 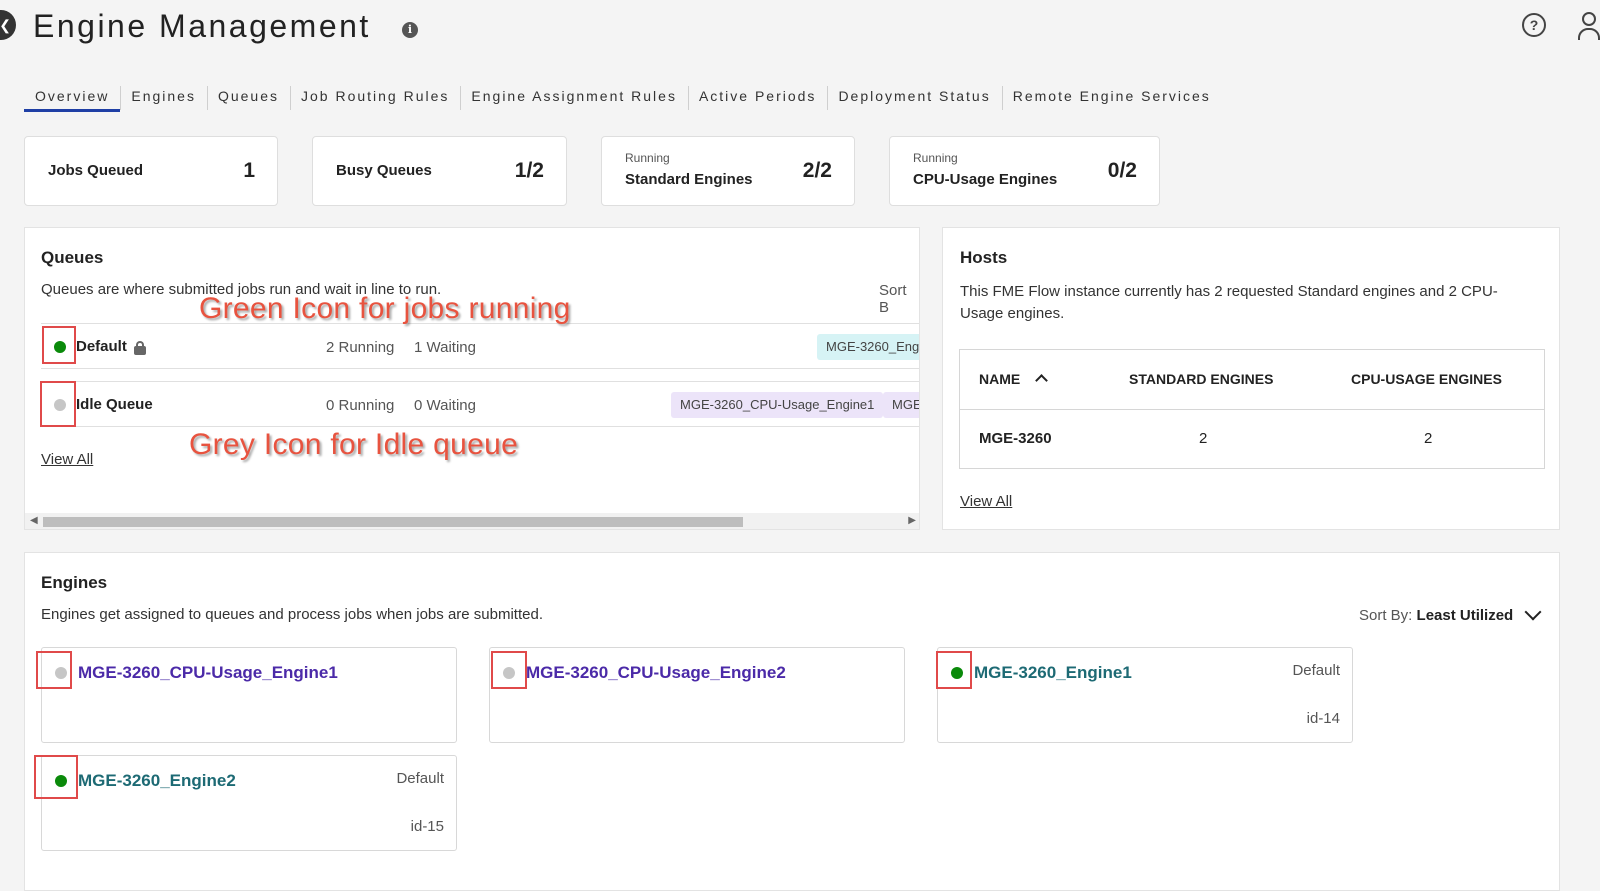 What do you see at coordinates (72, 98) in the screenshot?
I see `tab-overview: Overview` at bounding box center [72, 98].